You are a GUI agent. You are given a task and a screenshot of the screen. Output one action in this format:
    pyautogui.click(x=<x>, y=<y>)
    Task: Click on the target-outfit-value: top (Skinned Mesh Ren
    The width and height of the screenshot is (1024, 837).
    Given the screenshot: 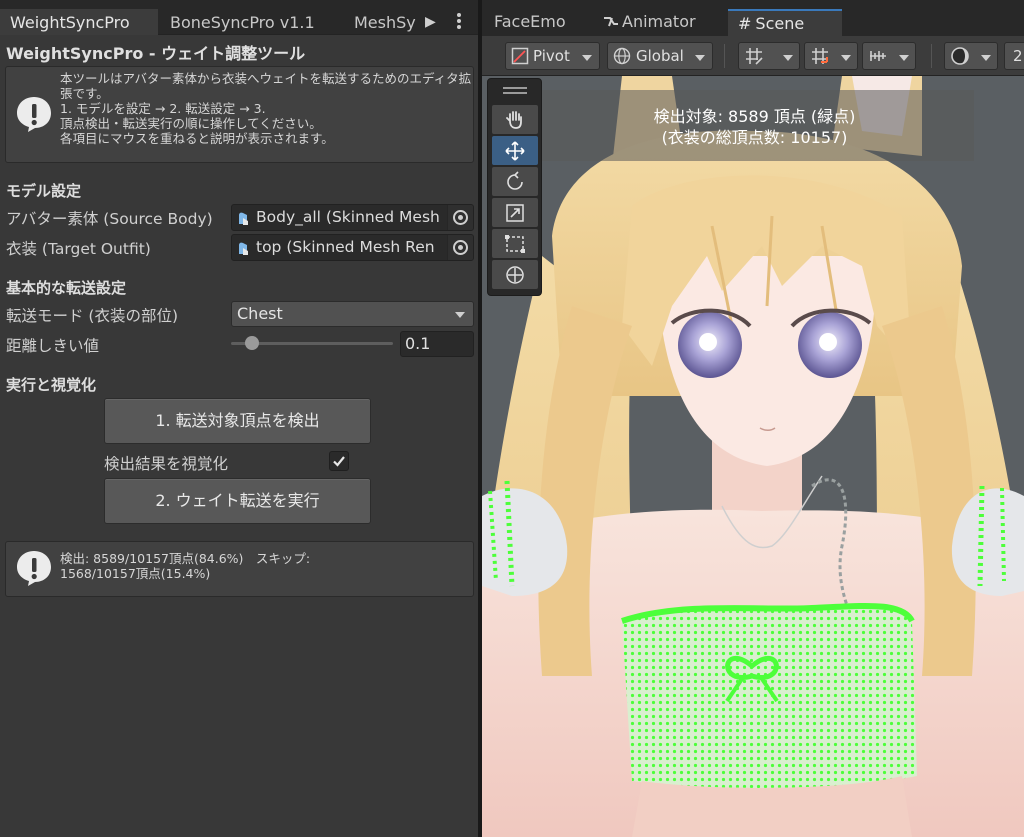 What is the action you would take?
    pyautogui.click(x=345, y=247)
    